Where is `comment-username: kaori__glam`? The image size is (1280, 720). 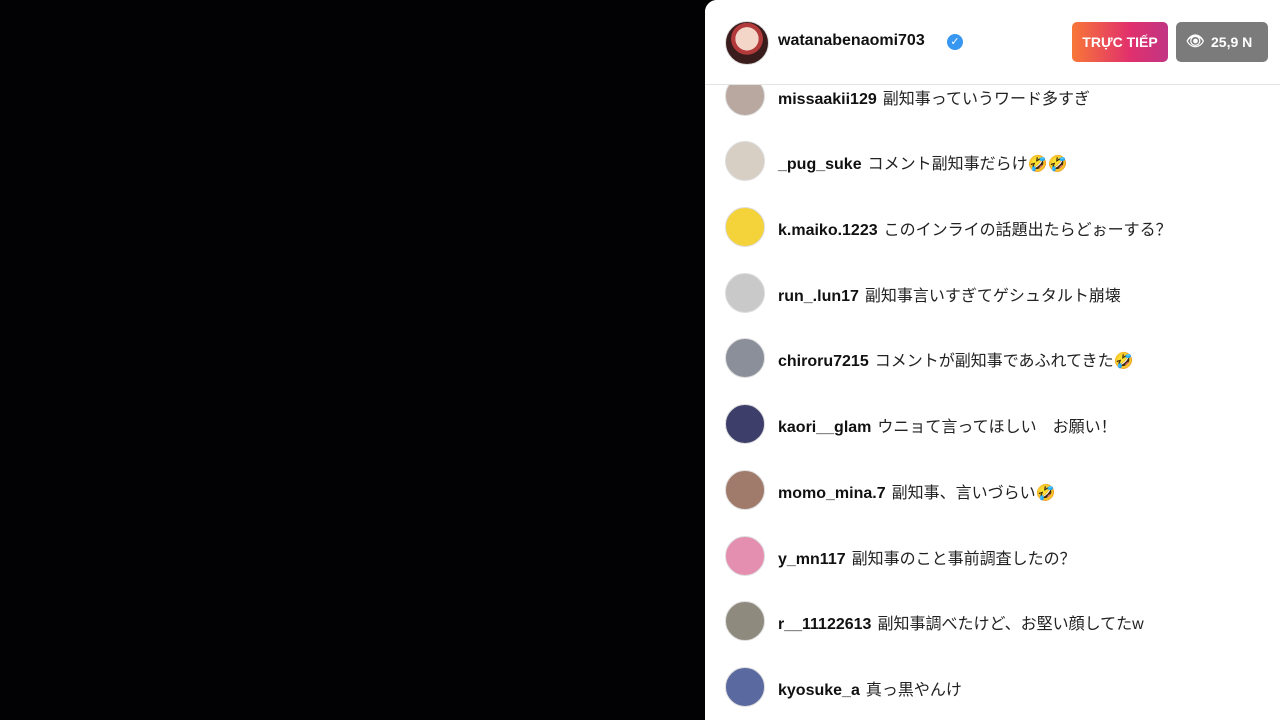
comment-username: kaori__glam is located at coordinates (824, 427).